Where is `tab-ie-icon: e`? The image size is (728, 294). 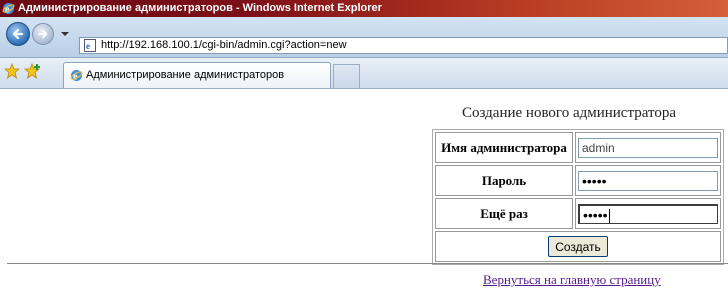
tab-ie-icon: e is located at coordinates (76, 76).